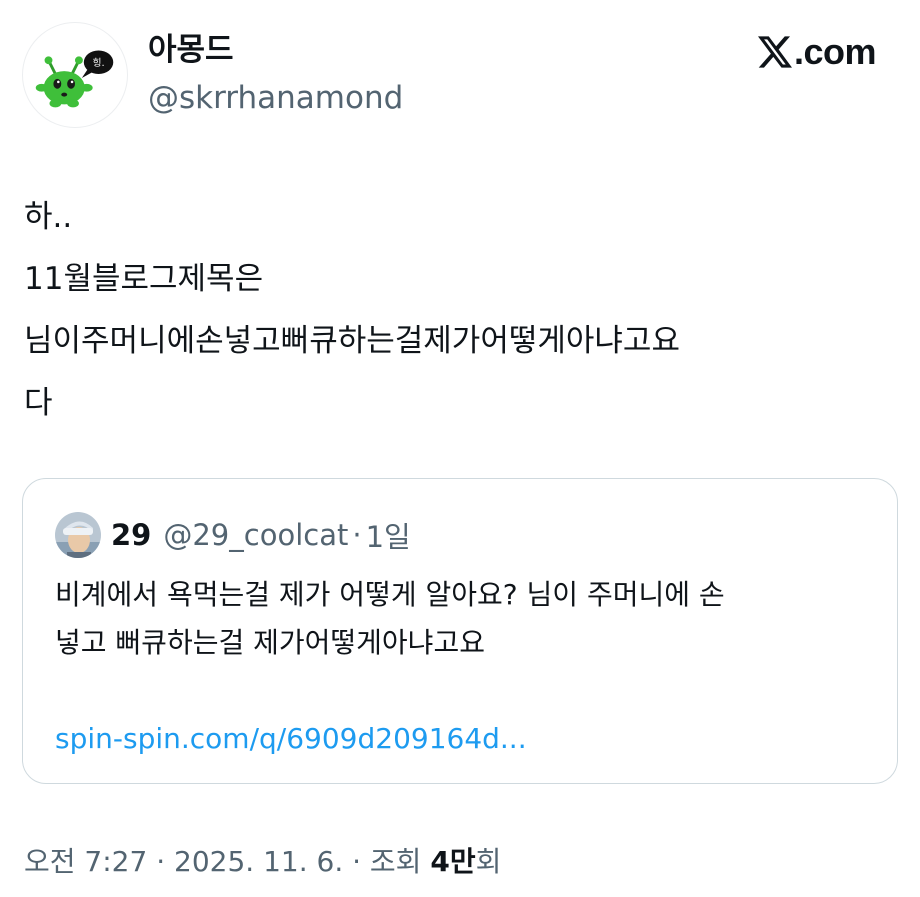 The width and height of the screenshot is (920, 897). What do you see at coordinates (38, 403) in the screenshot?
I see `tweet-line: 다` at bounding box center [38, 403].